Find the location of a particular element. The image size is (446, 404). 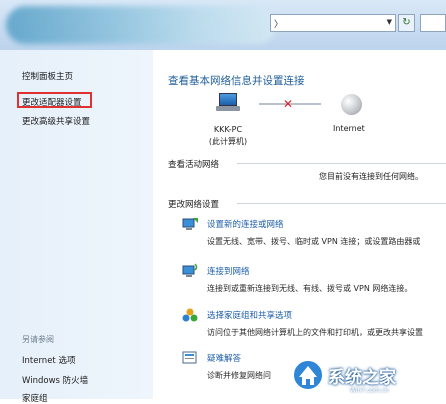

list-item: 连接到网络 连接到或重新连接到无线、有线、拨号或 VPN 网络连接。 is located at coordinates (309, 279).